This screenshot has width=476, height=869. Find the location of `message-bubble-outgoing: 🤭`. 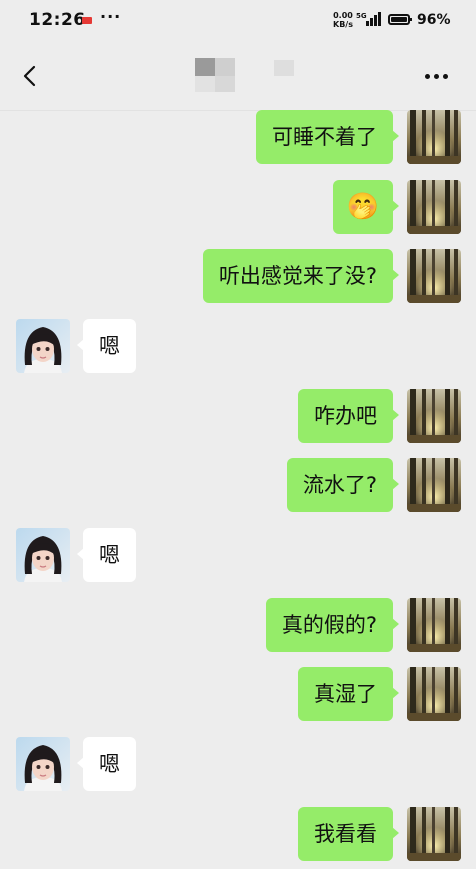

message-bubble-outgoing: 🤭 is located at coordinates (366, 207).